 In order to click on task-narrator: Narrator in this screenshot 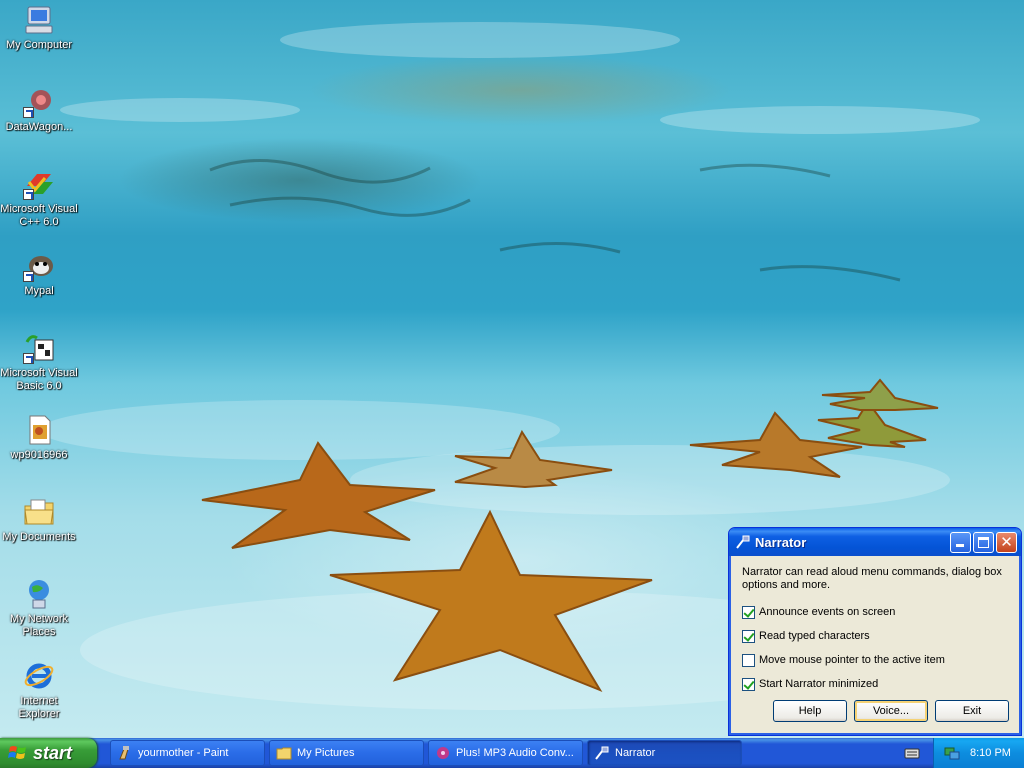, I will do `click(664, 753)`.